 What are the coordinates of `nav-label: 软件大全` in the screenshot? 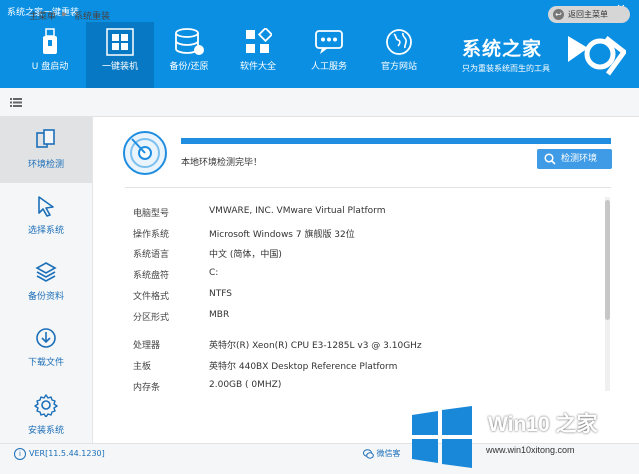 It's located at (257, 67).